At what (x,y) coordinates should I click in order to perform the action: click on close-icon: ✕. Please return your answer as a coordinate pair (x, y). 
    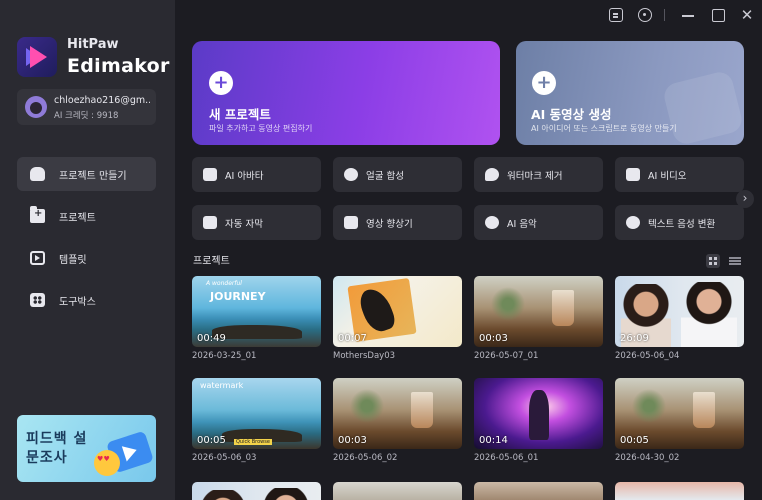
    Looking at the image, I should click on (747, 15).